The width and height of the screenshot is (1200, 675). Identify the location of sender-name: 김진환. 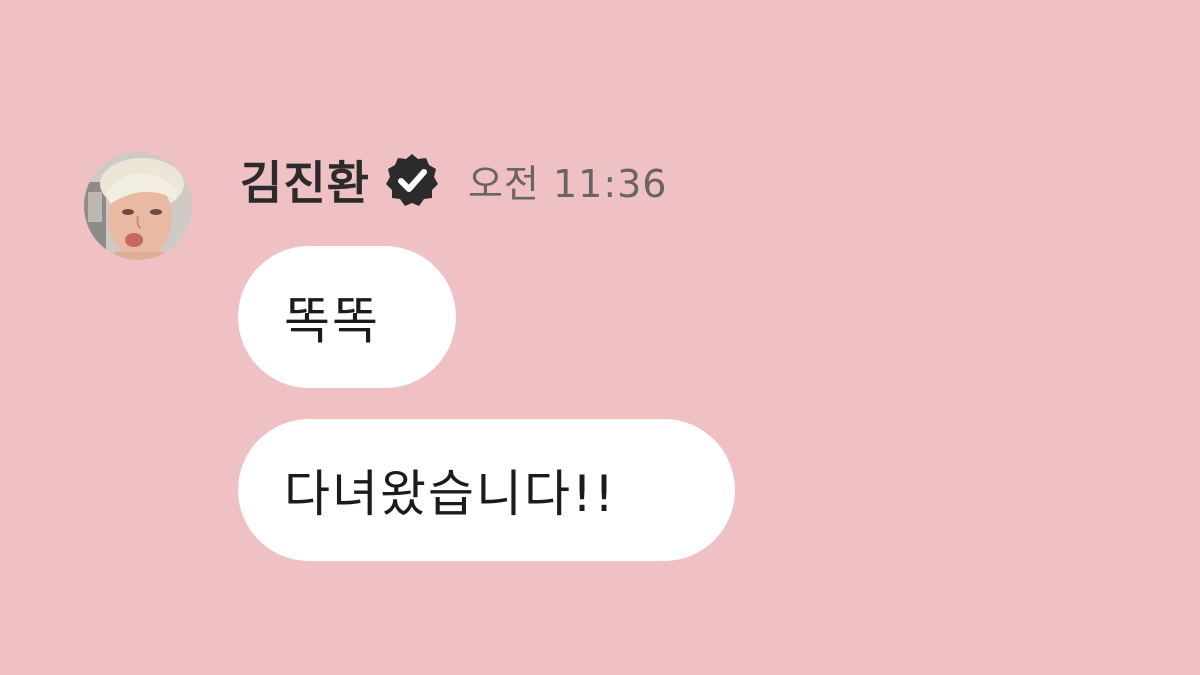
(305, 180).